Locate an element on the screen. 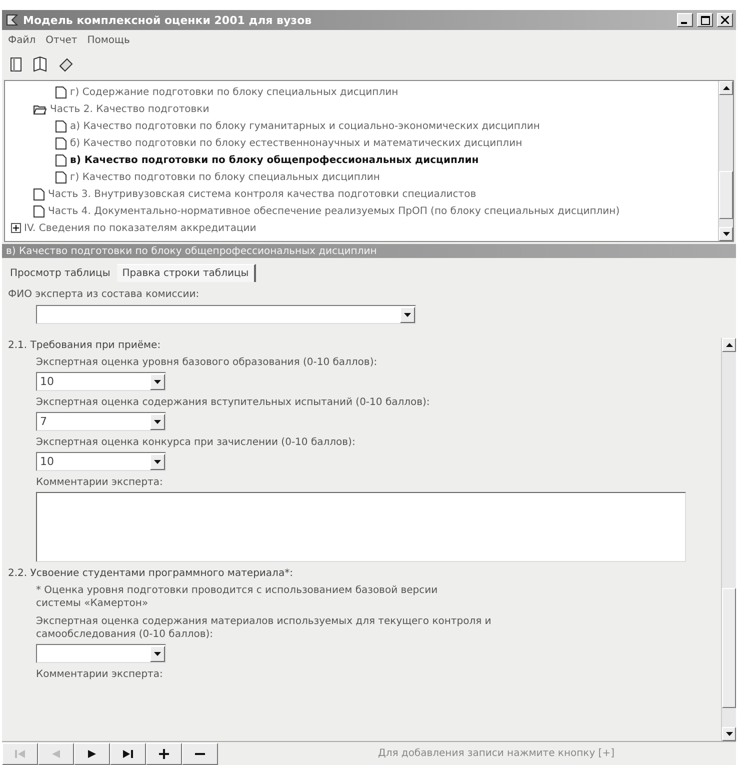  menu-item: Отчет is located at coordinates (62, 40).